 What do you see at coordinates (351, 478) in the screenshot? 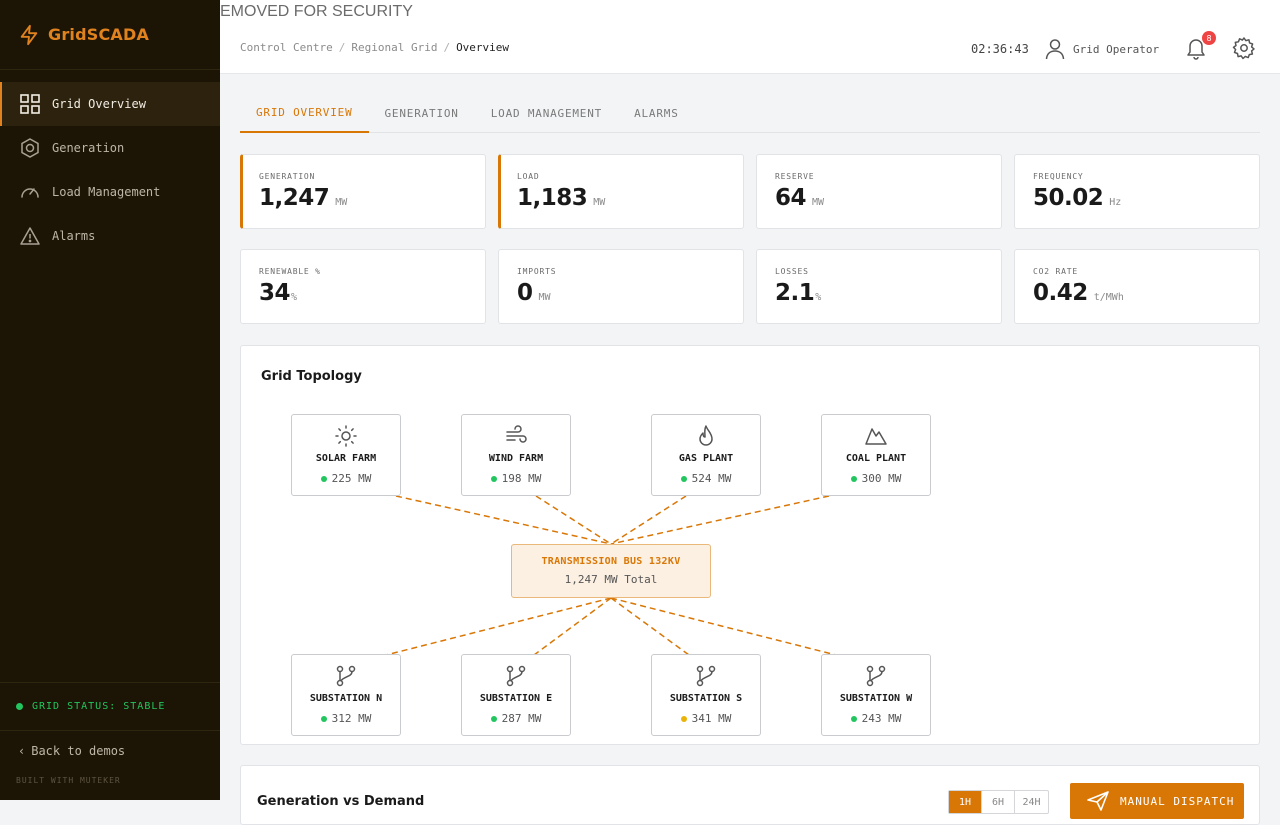
I see `node-value: 225 MW` at bounding box center [351, 478].